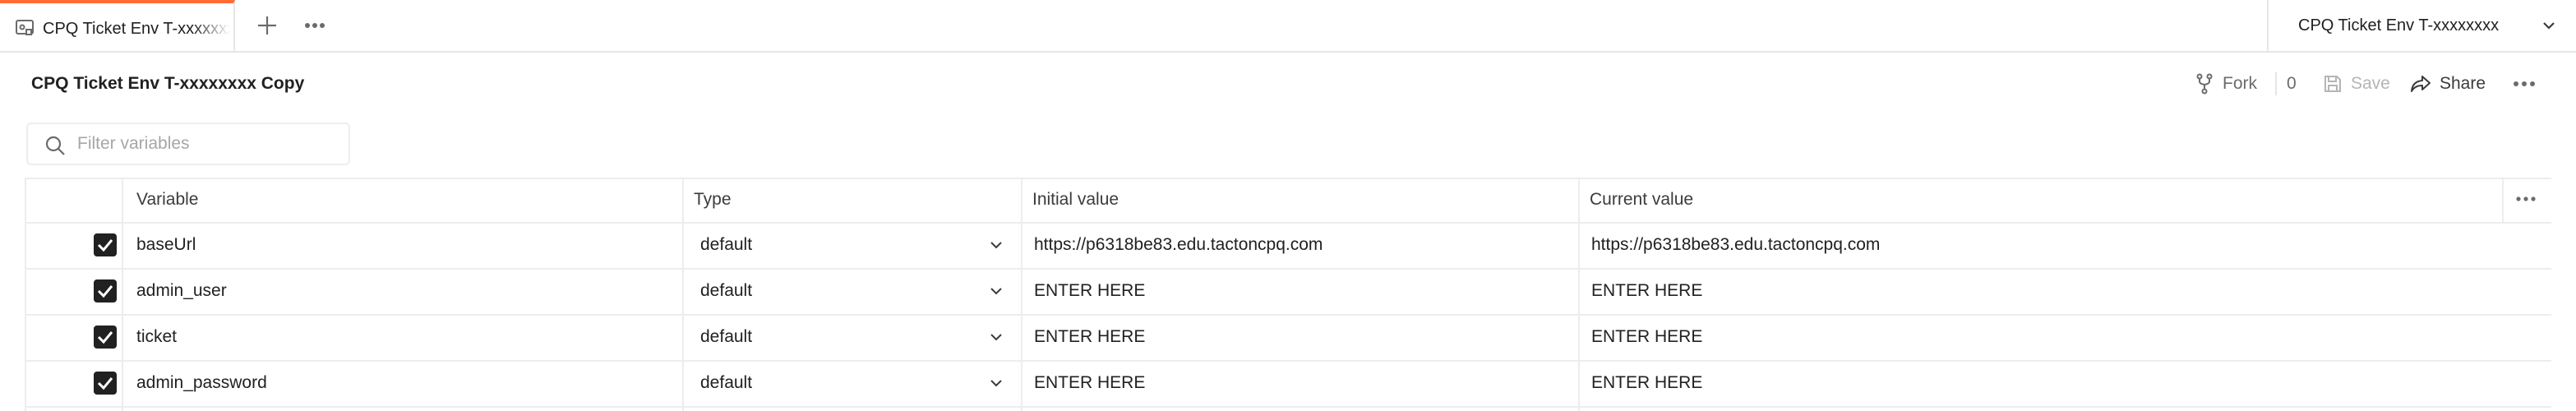  I want to click on column-header-type: Type, so click(713, 199).